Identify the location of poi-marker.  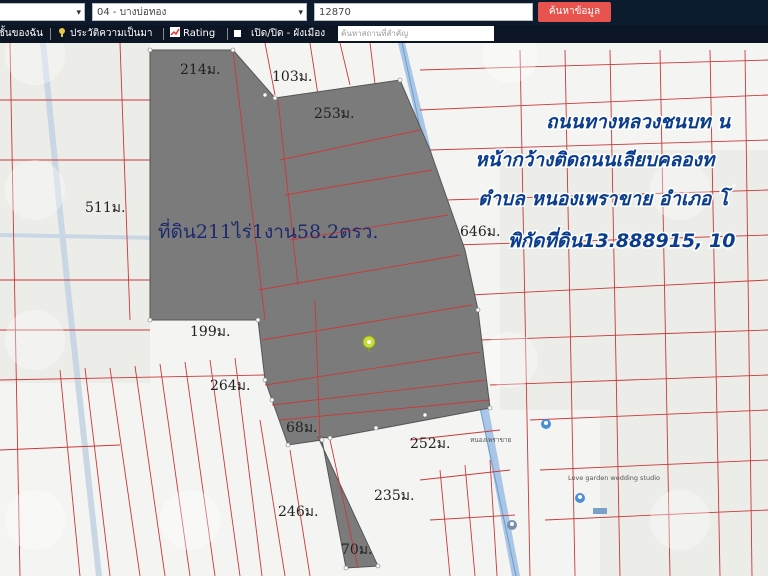
(512, 525).